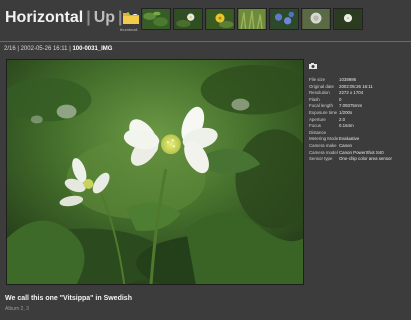  I want to click on exif-value: Evaluative, so click(349, 139).